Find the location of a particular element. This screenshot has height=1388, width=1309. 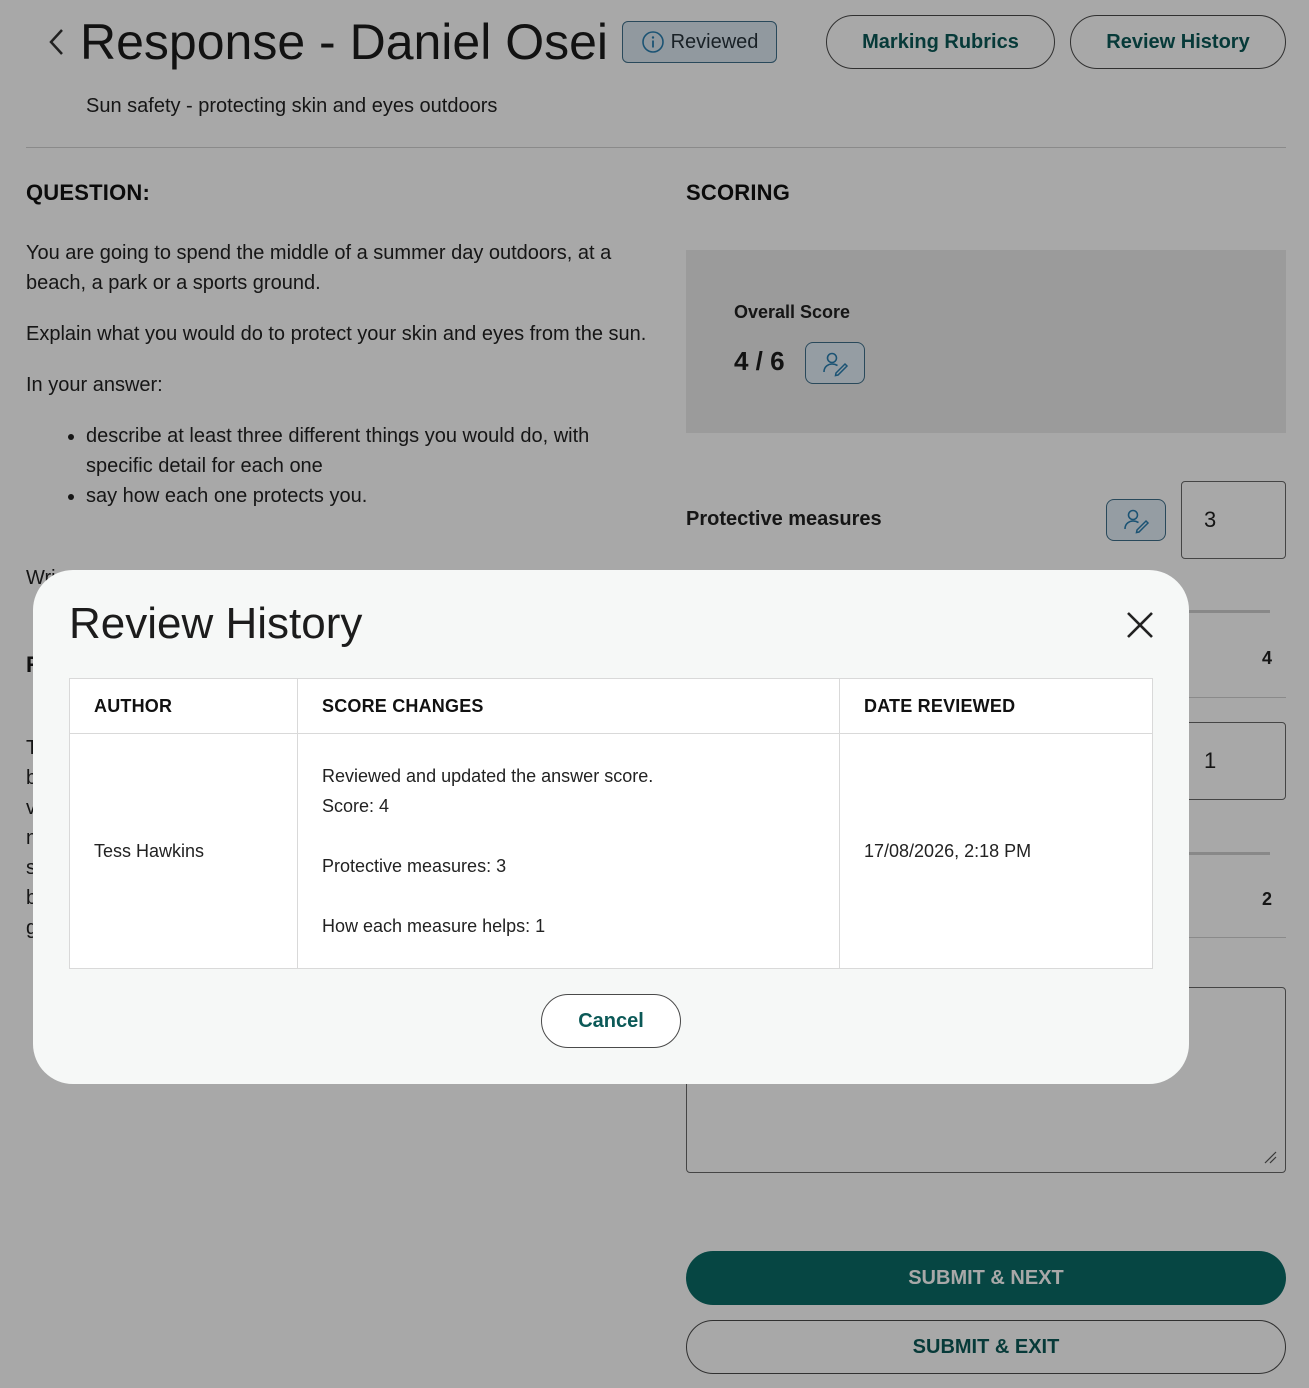

column-header-score-changes: SCORE CHANGES is located at coordinates (568, 706).